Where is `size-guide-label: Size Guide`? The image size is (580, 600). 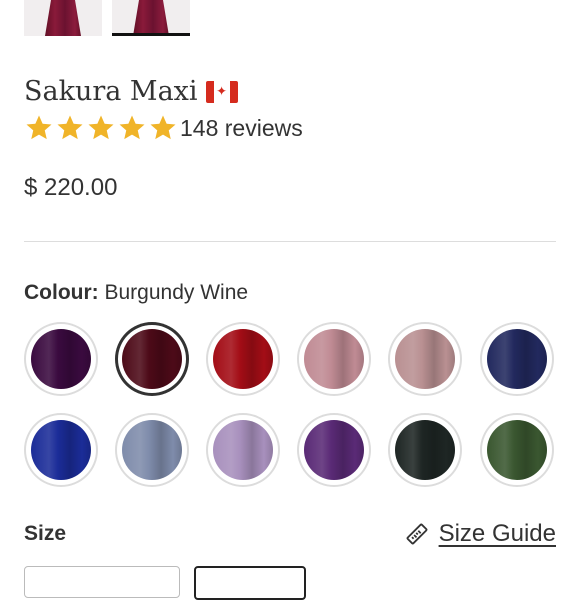 size-guide-label: Size Guide is located at coordinates (497, 533).